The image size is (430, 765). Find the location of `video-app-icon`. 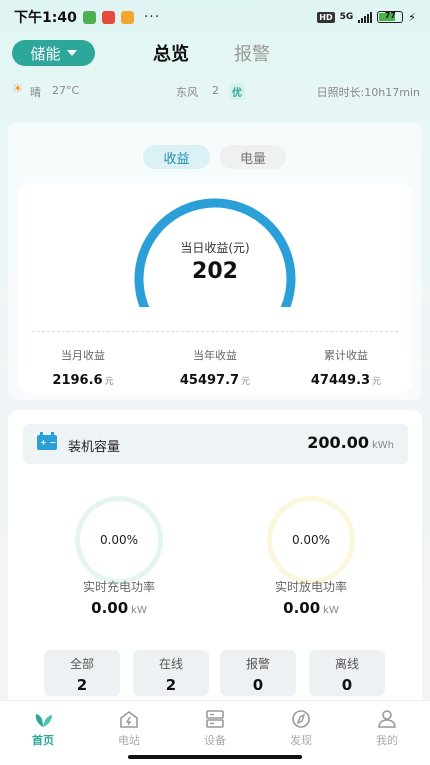

video-app-icon is located at coordinates (108, 17).